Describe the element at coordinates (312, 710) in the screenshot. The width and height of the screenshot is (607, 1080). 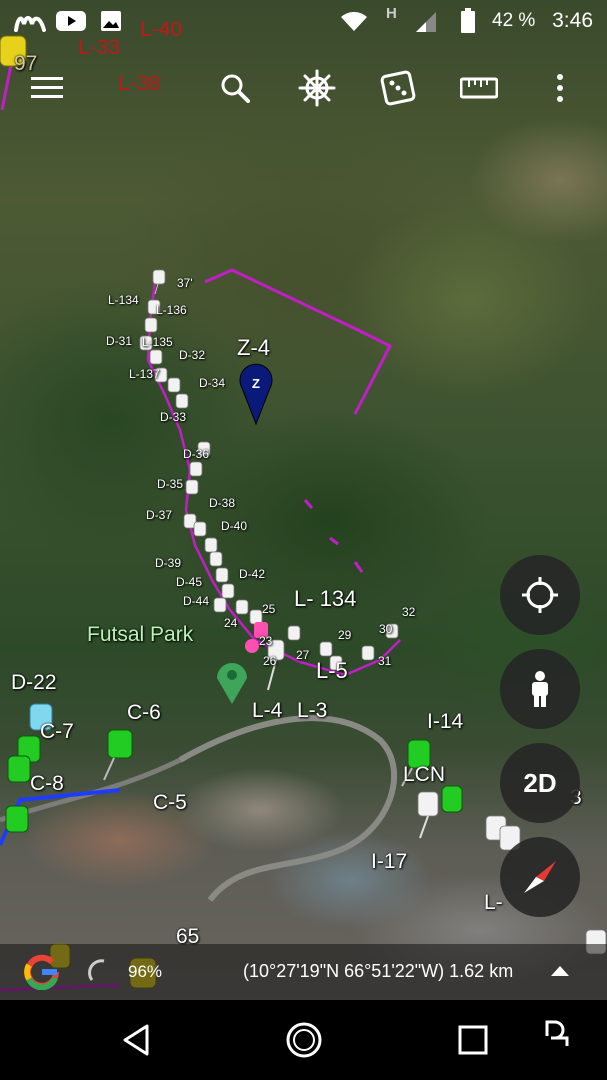
I see `label-l3: L-3` at that location.